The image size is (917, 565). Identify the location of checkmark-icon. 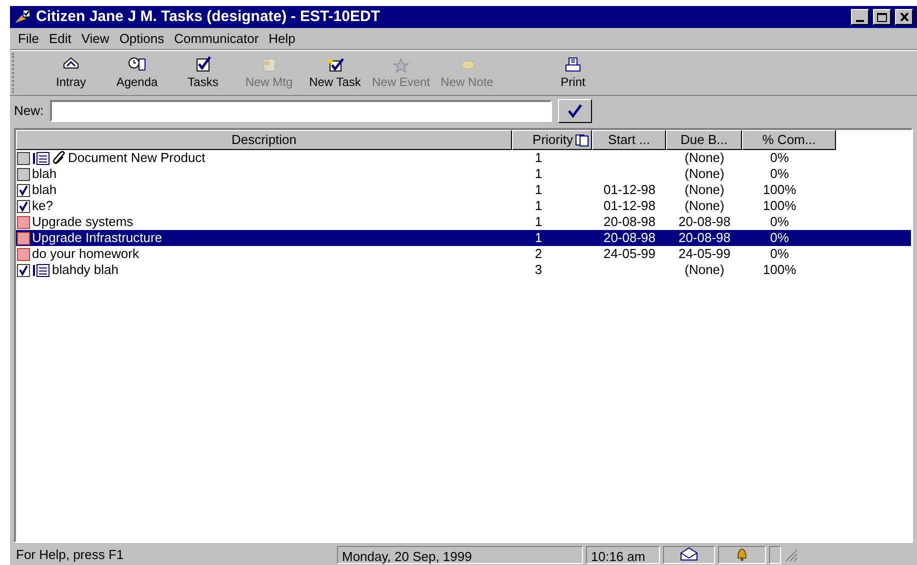
(574, 111).